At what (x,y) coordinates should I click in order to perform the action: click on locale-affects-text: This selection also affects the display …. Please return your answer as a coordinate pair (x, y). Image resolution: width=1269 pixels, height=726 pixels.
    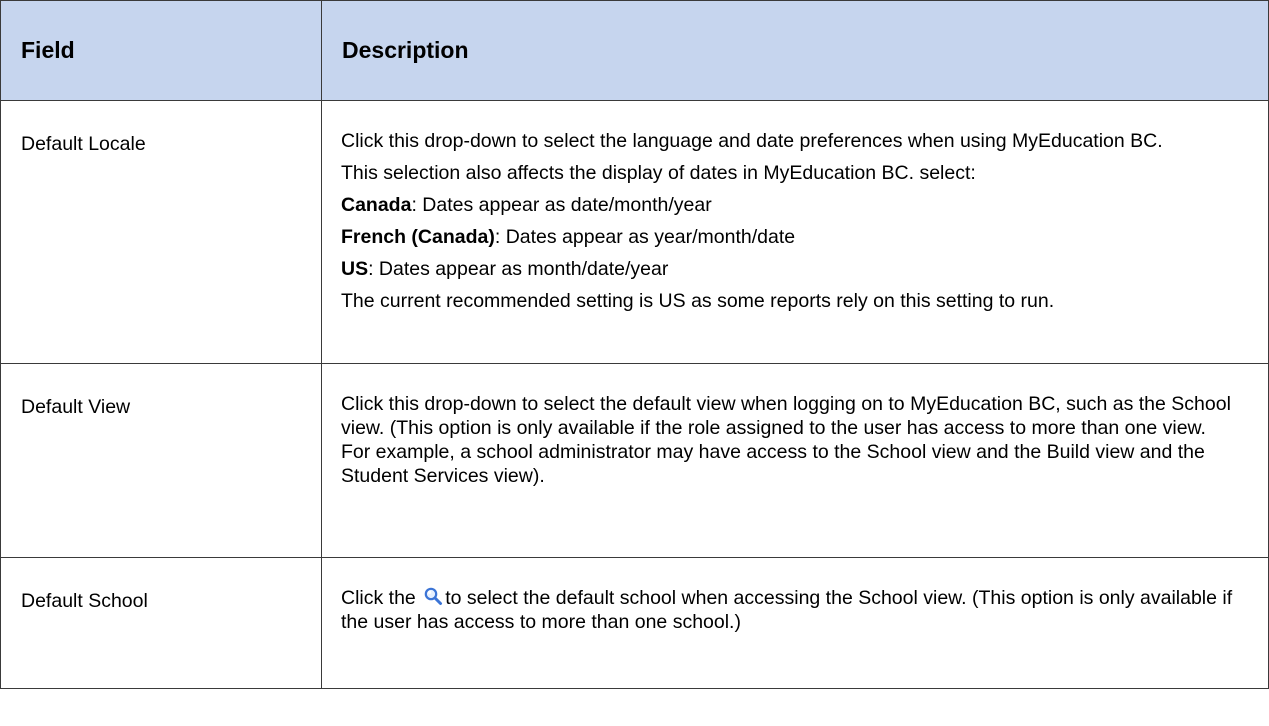
    Looking at the image, I should click on (658, 173).